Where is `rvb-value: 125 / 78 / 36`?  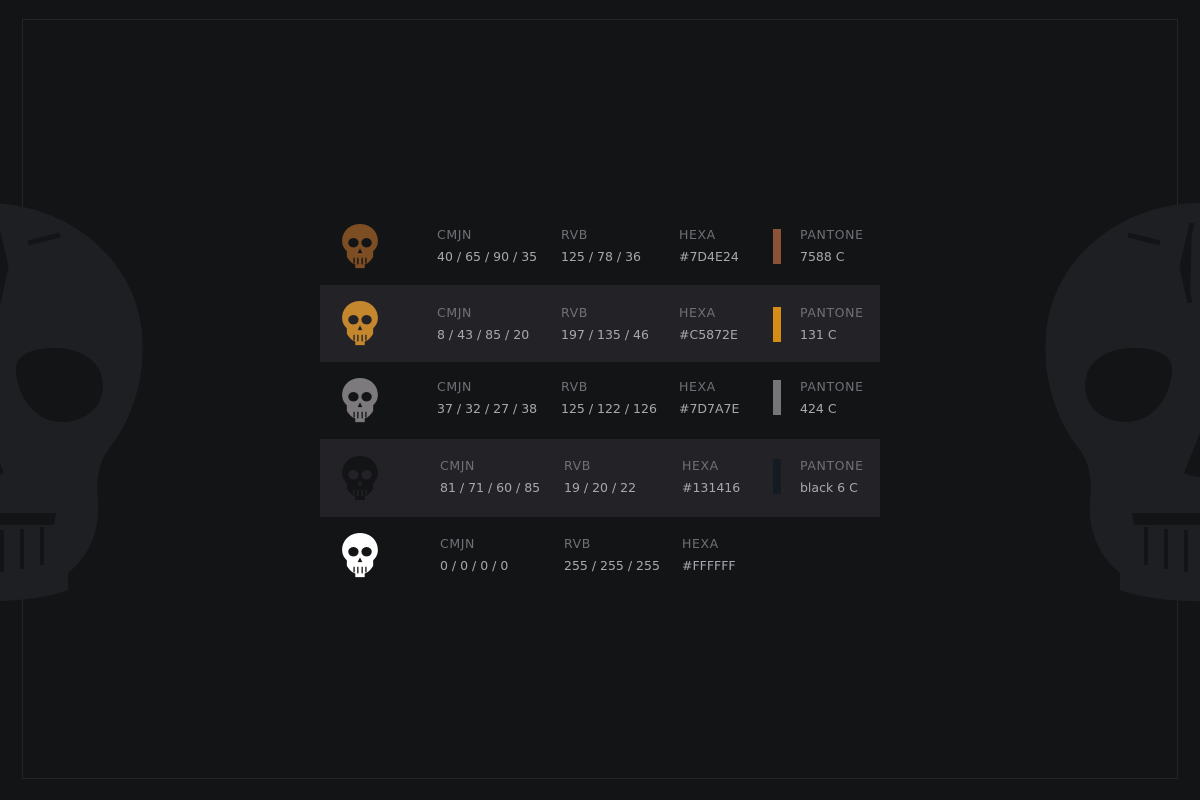
rvb-value: 125 / 78 / 36 is located at coordinates (601, 256).